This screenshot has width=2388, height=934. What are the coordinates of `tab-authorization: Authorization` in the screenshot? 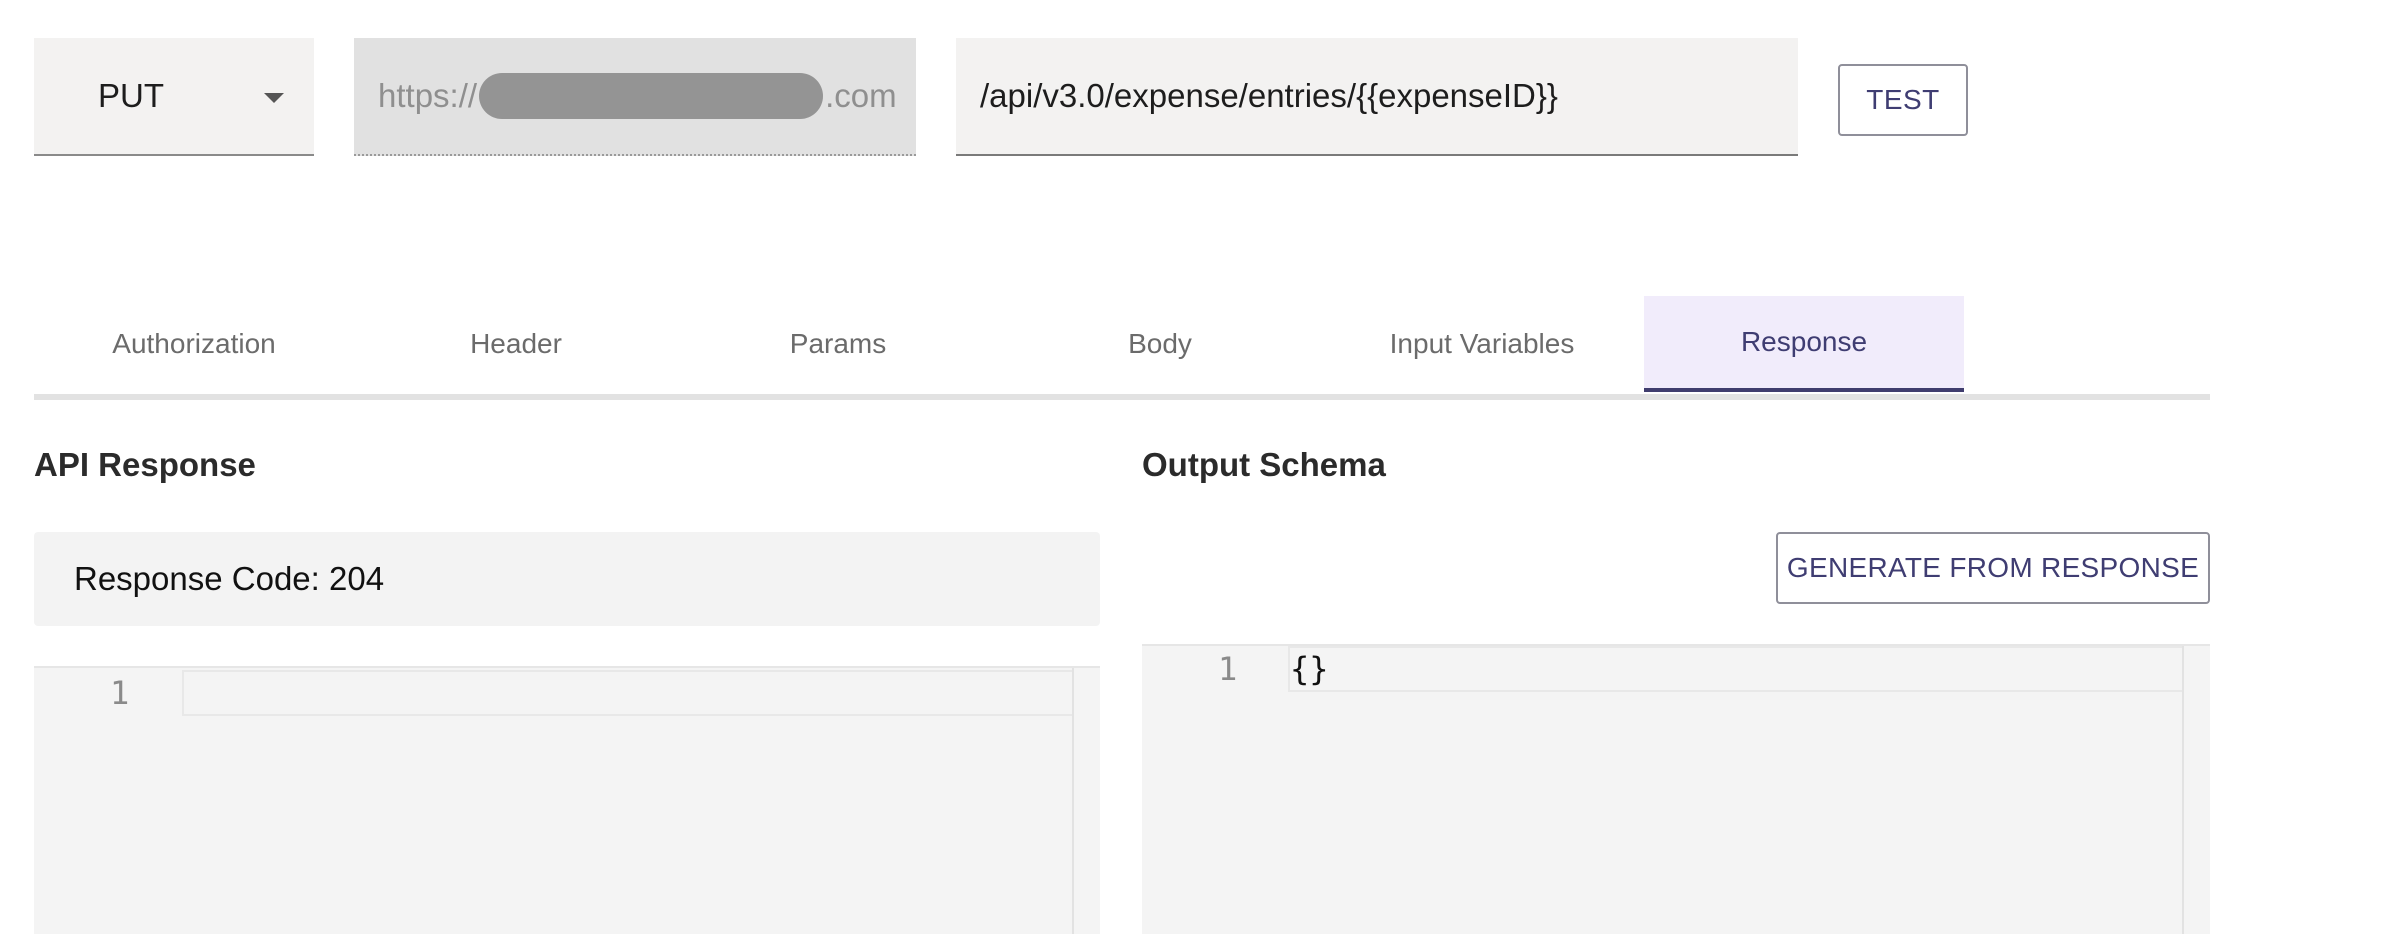 It's located at (194, 344).